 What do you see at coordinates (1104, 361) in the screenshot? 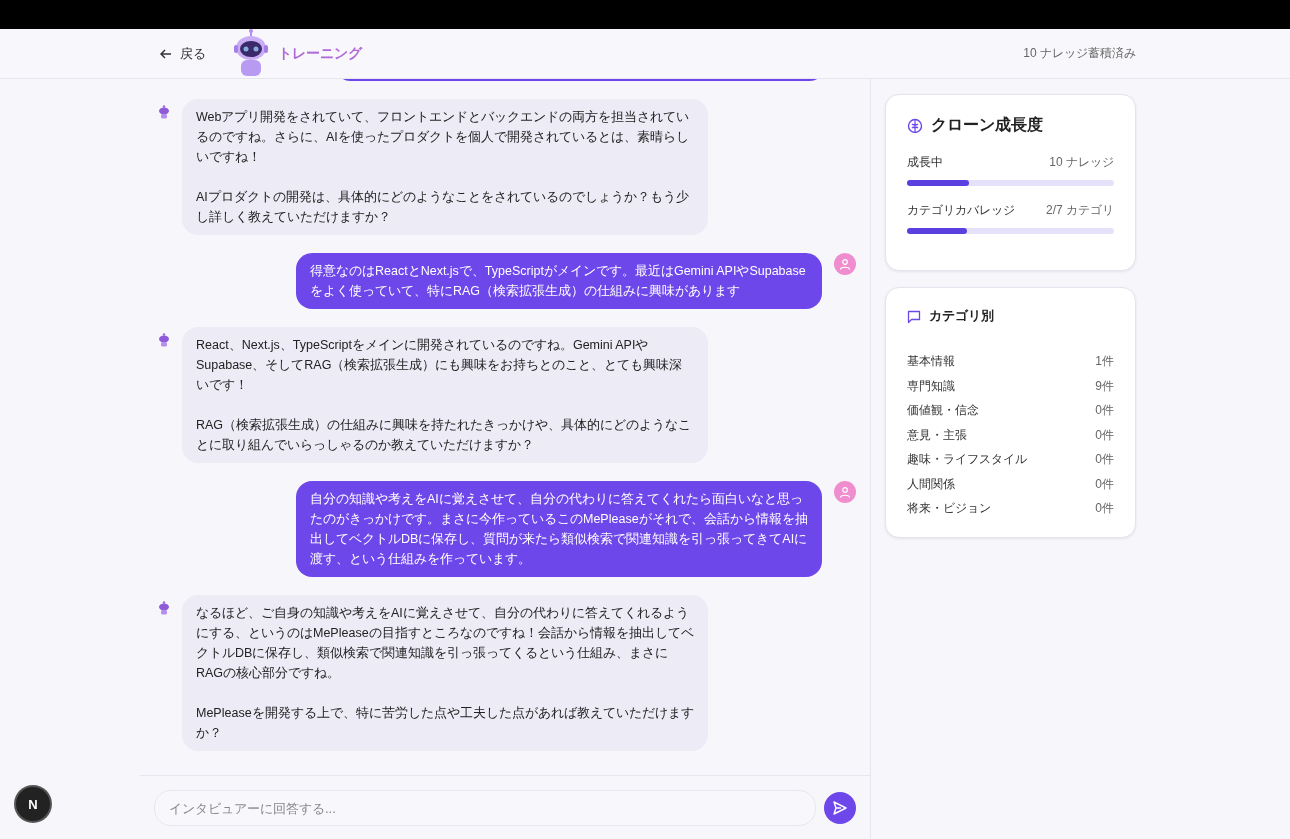
I see `category-count: 1件` at bounding box center [1104, 361].